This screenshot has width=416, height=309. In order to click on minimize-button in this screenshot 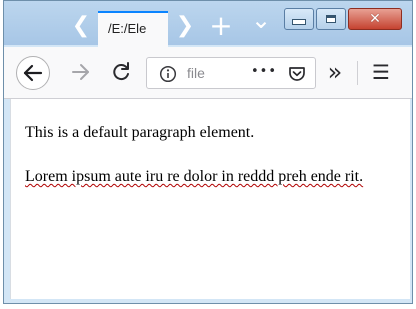, I will do `click(299, 19)`.